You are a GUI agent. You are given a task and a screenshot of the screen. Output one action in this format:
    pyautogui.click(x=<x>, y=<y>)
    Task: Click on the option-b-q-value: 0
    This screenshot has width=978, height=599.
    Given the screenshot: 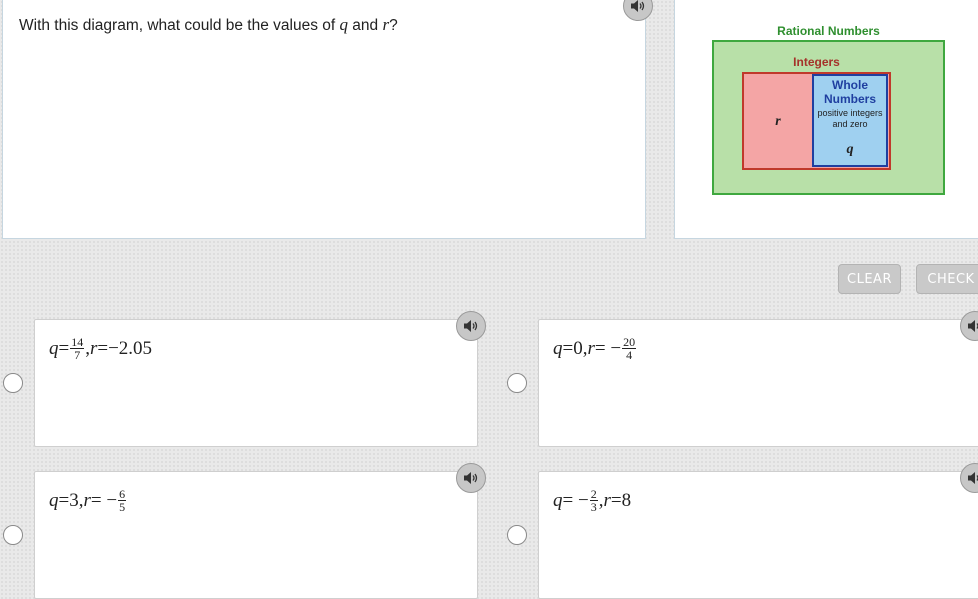 What is the action you would take?
    pyautogui.click(x=578, y=348)
    